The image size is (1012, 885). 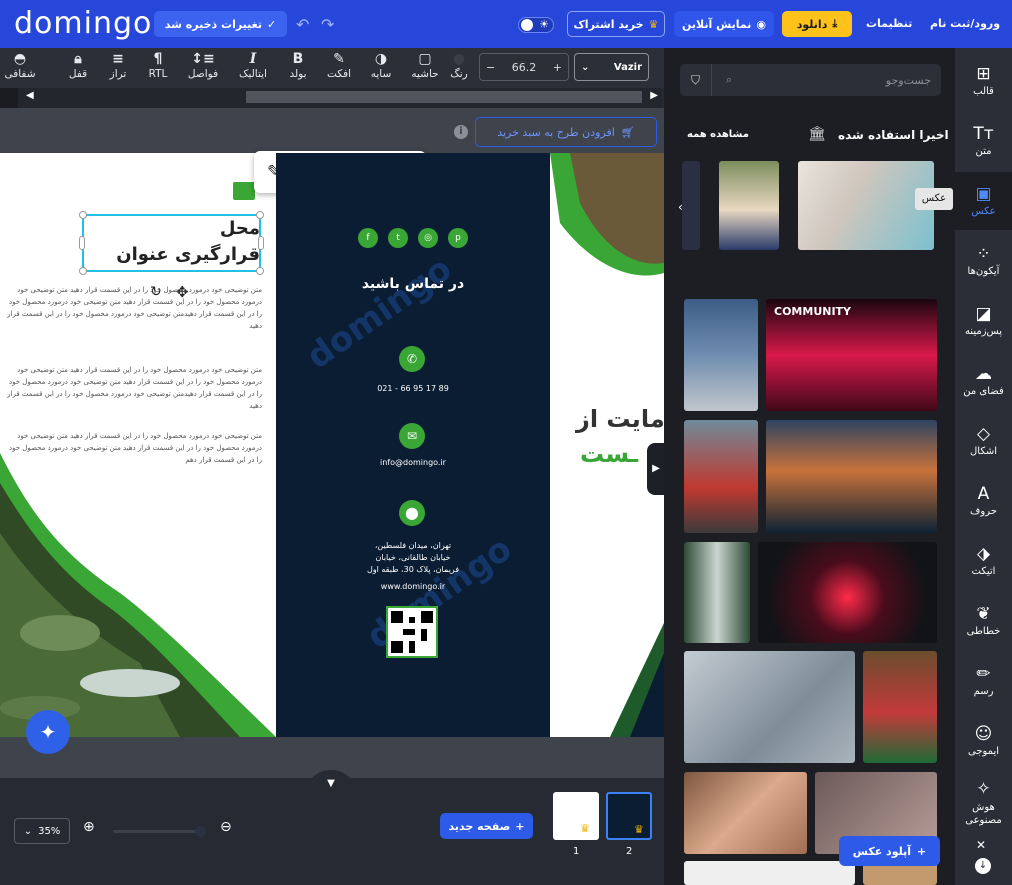 What do you see at coordinates (118, 65) in the screenshot?
I see `align-tool: ≡ تراز` at bounding box center [118, 65].